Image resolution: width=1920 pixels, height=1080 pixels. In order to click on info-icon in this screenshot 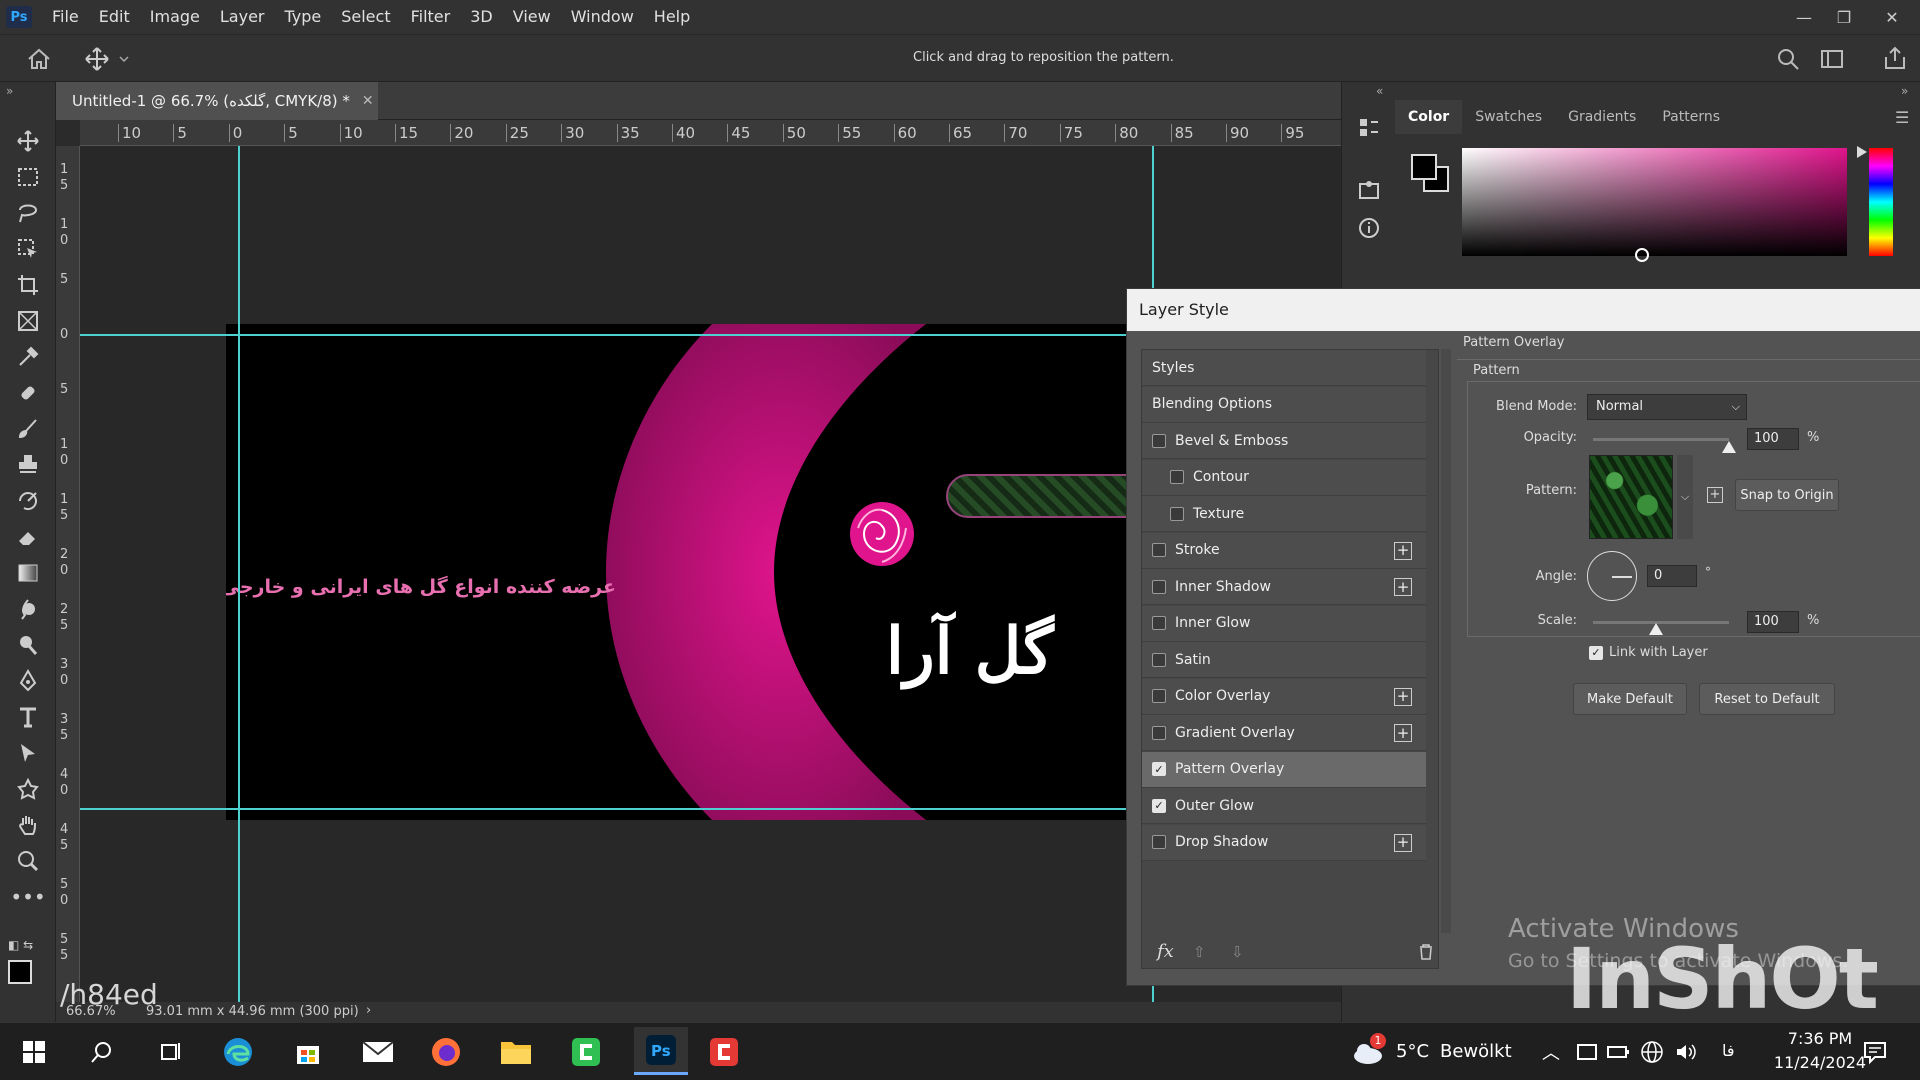, I will do `click(1369, 228)`.